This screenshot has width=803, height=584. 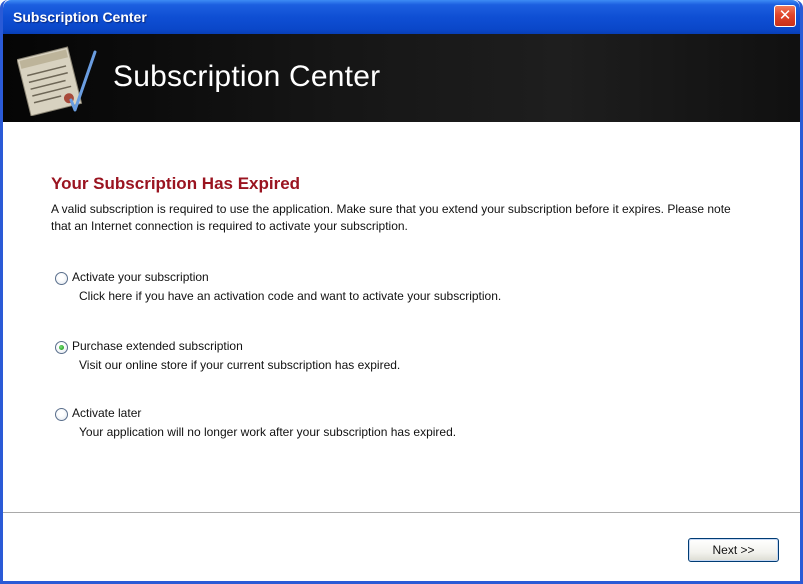 I want to click on radio-purchase-extended, so click(x=61, y=347).